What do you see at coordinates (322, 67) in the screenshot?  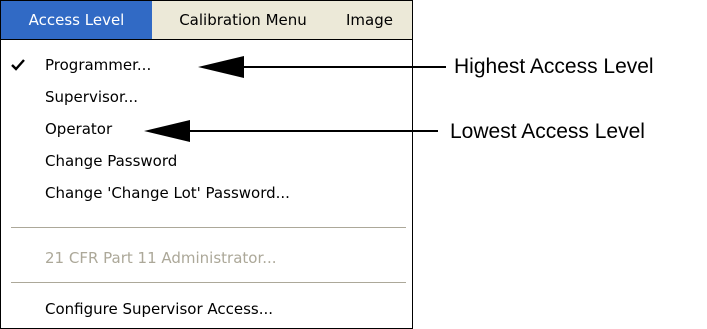 I see `highest-level-pointer-arrow` at bounding box center [322, 67].